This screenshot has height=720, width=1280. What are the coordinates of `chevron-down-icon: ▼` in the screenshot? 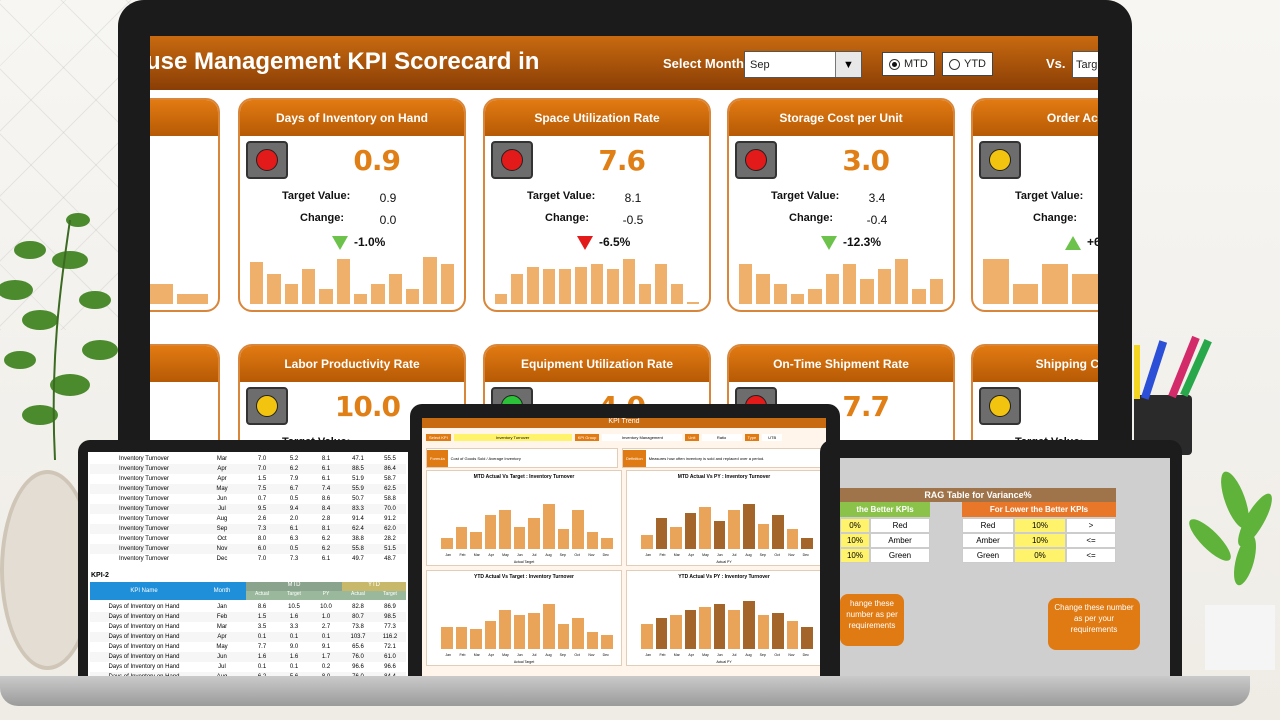 It's located at (848, 64).